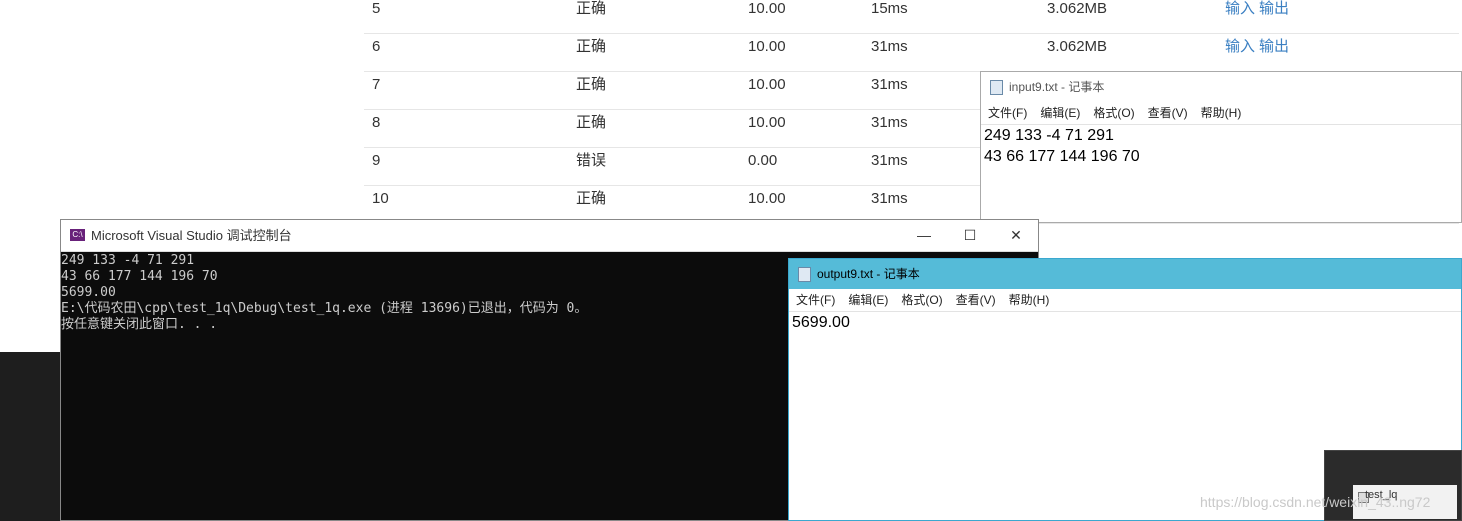  Describe the element at coordinates (77, 235) in the screenshot. I see `console-app-icon: C:\` at that location.